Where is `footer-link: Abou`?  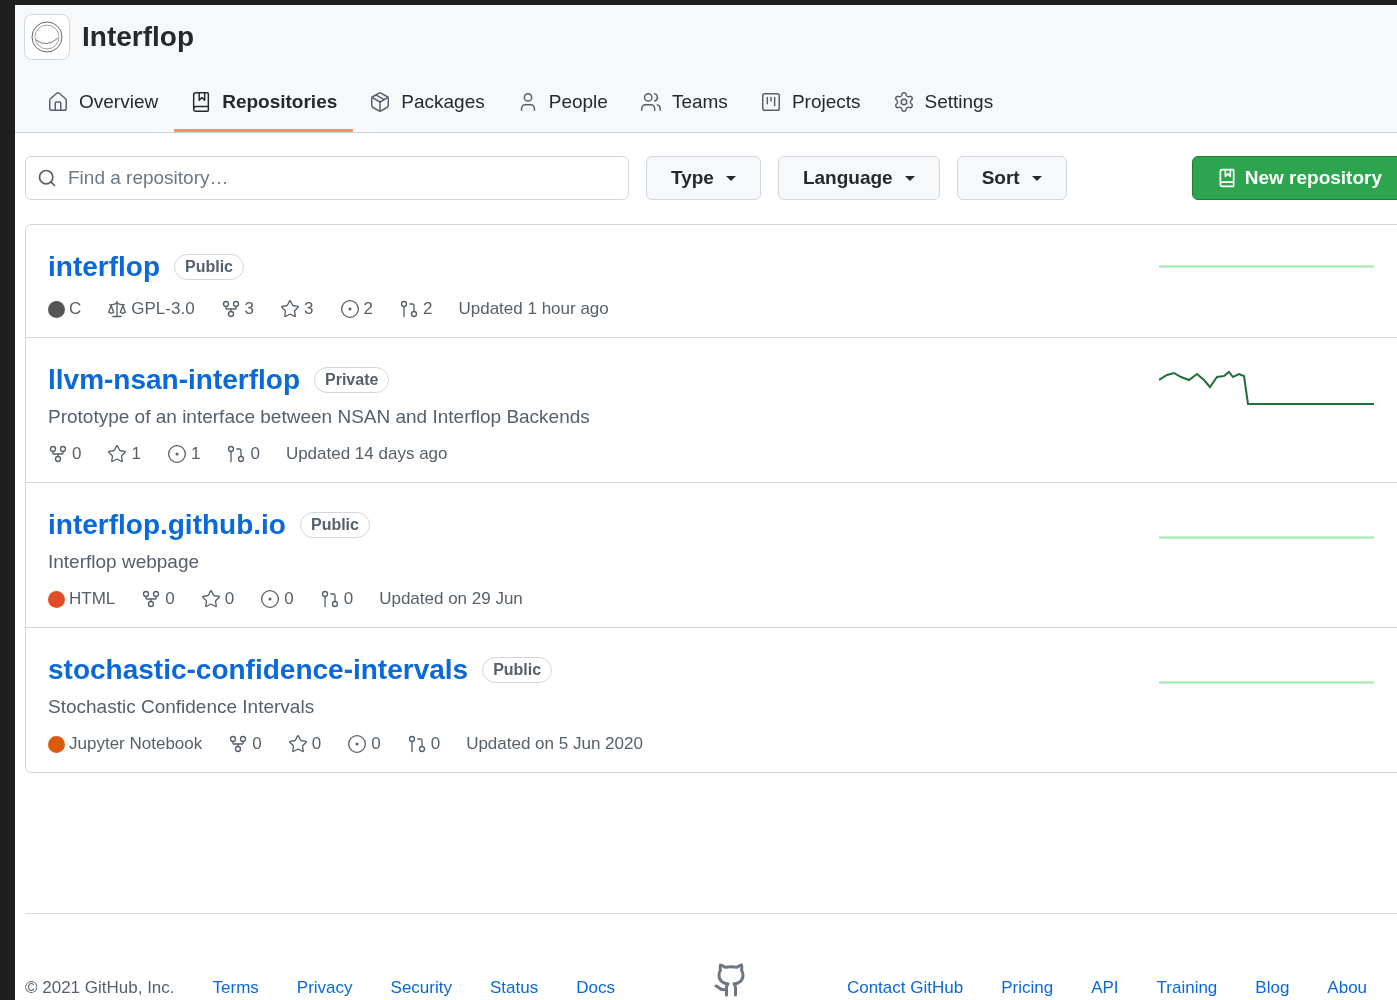 footer-link: Abou is located at coordinates (1347, 988).